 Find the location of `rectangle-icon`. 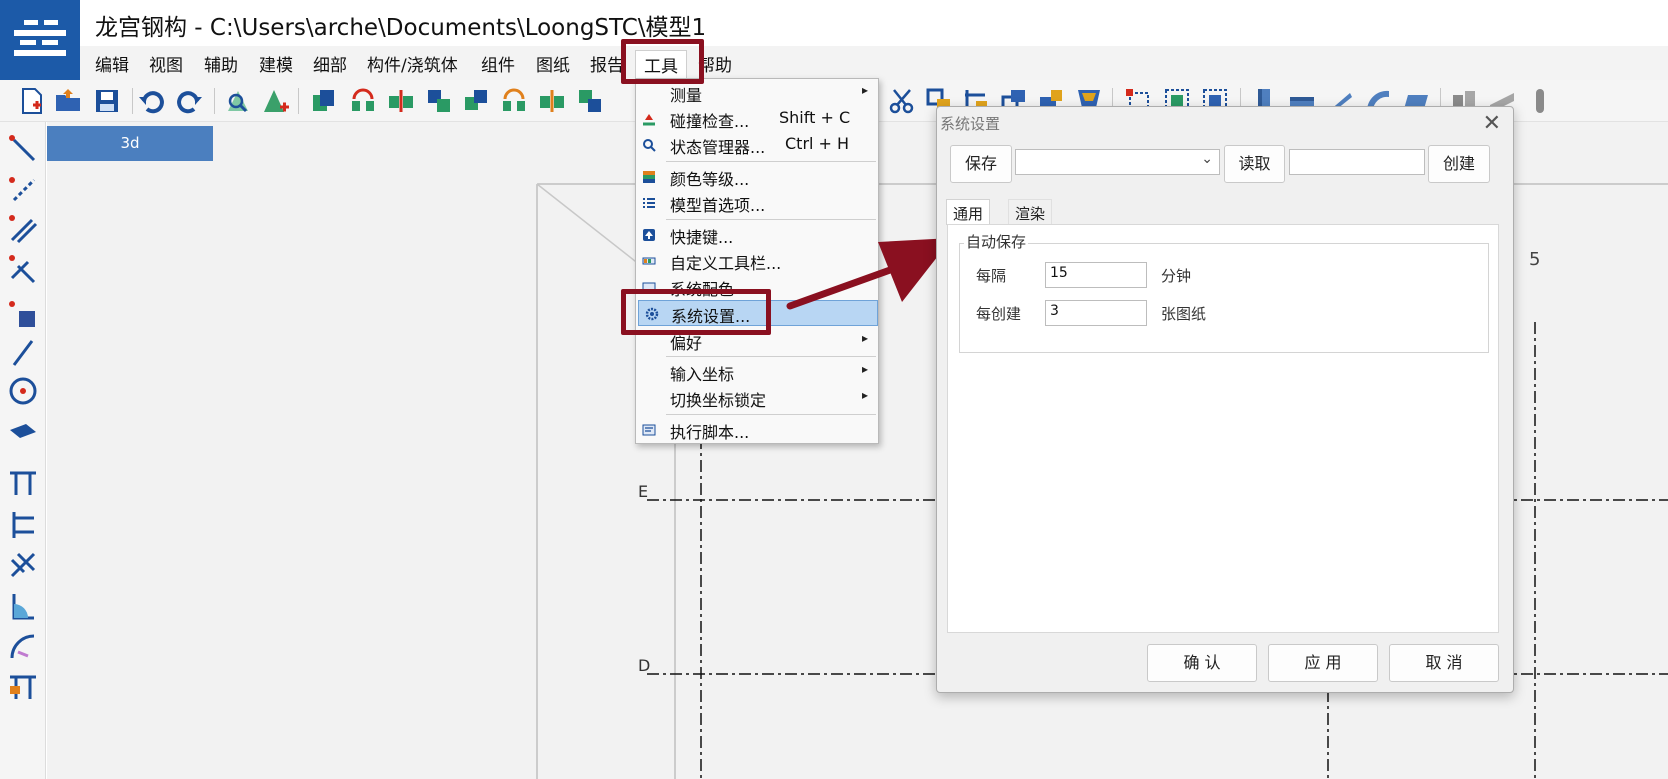

rectangle-icon is located at coordinates (23, 315).